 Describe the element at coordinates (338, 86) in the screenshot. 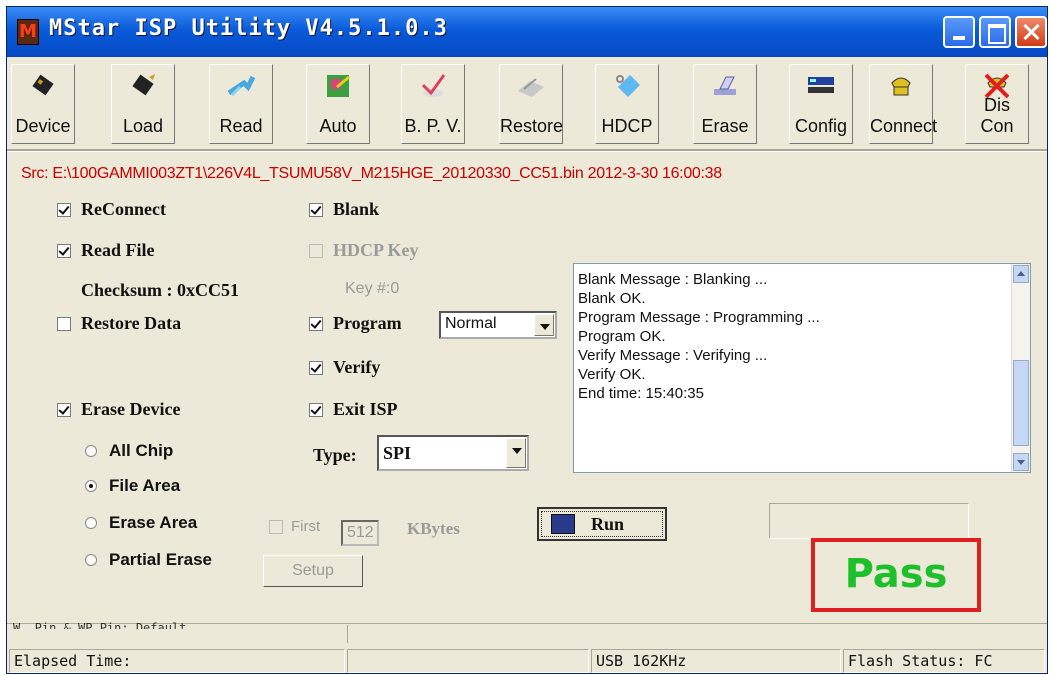

I see `auto-icon` at that location.